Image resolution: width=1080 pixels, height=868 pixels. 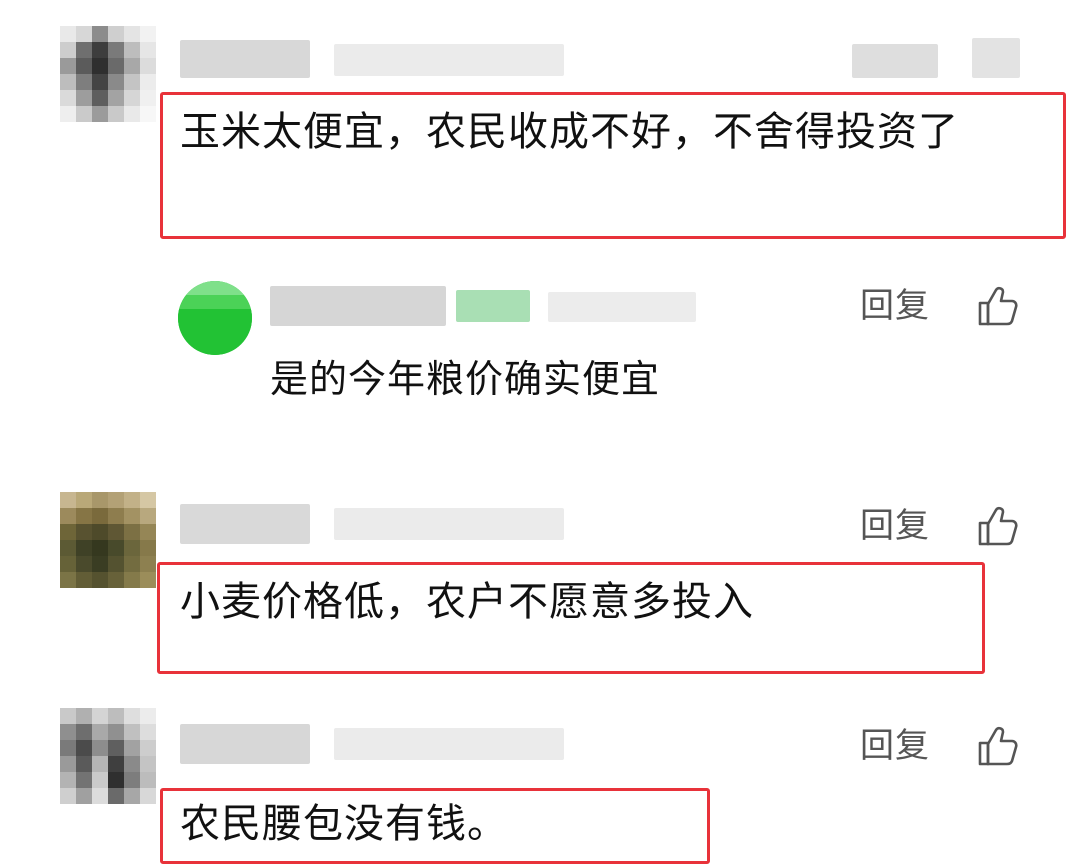 What do you see at coordinates (467, 602) in the screenshot?
I see `comment-text: 小麦价格低，农户不愿意多投入` at bounding box center [467, 602].